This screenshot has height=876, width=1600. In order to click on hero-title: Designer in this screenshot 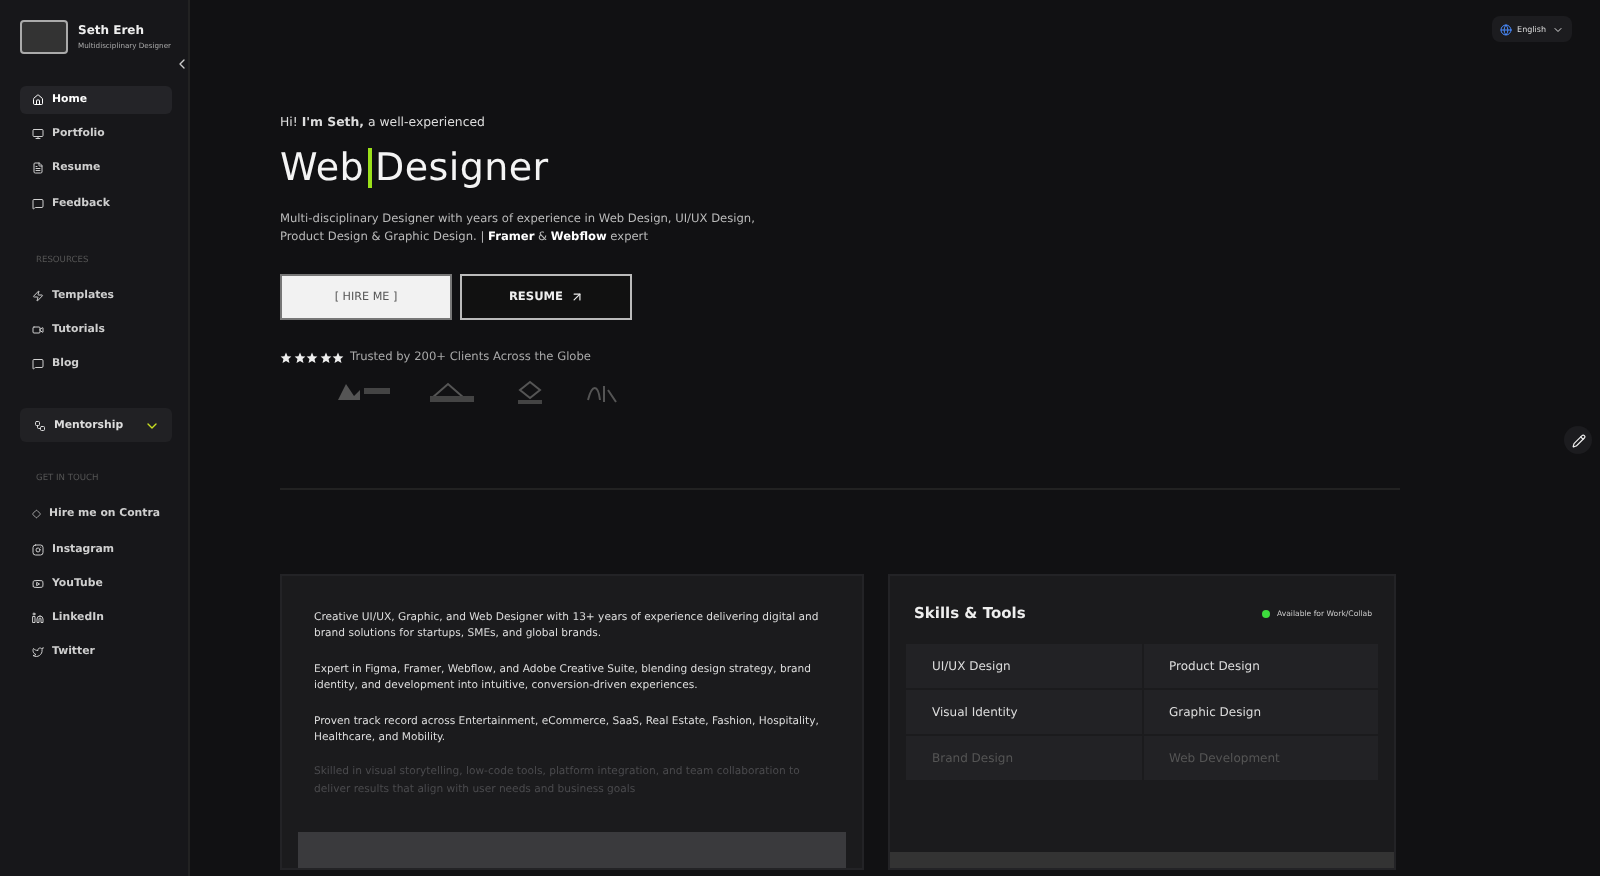, I will do `click(462, 168)`.